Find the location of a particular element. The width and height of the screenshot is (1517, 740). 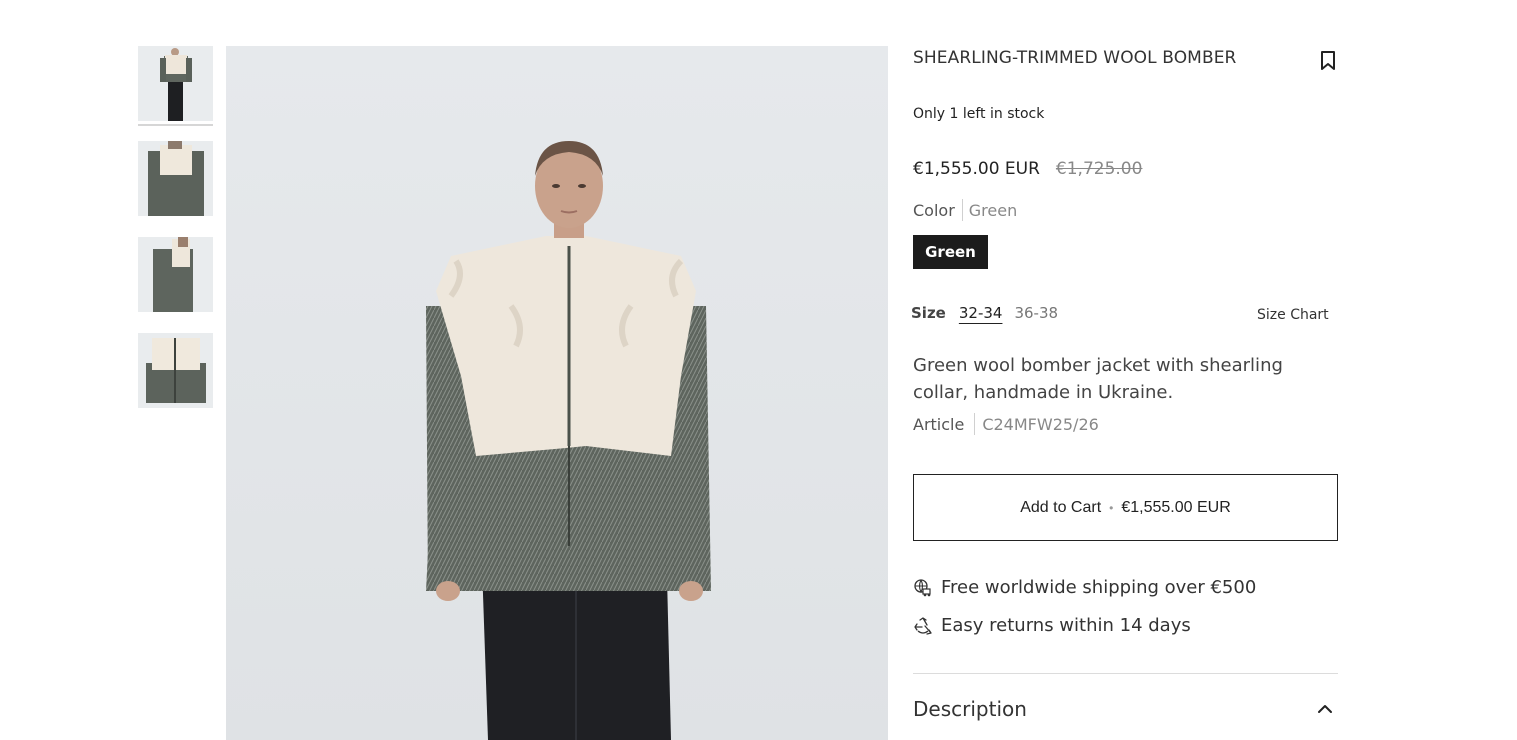

color-value: Green is located at coordinates (993, 210).